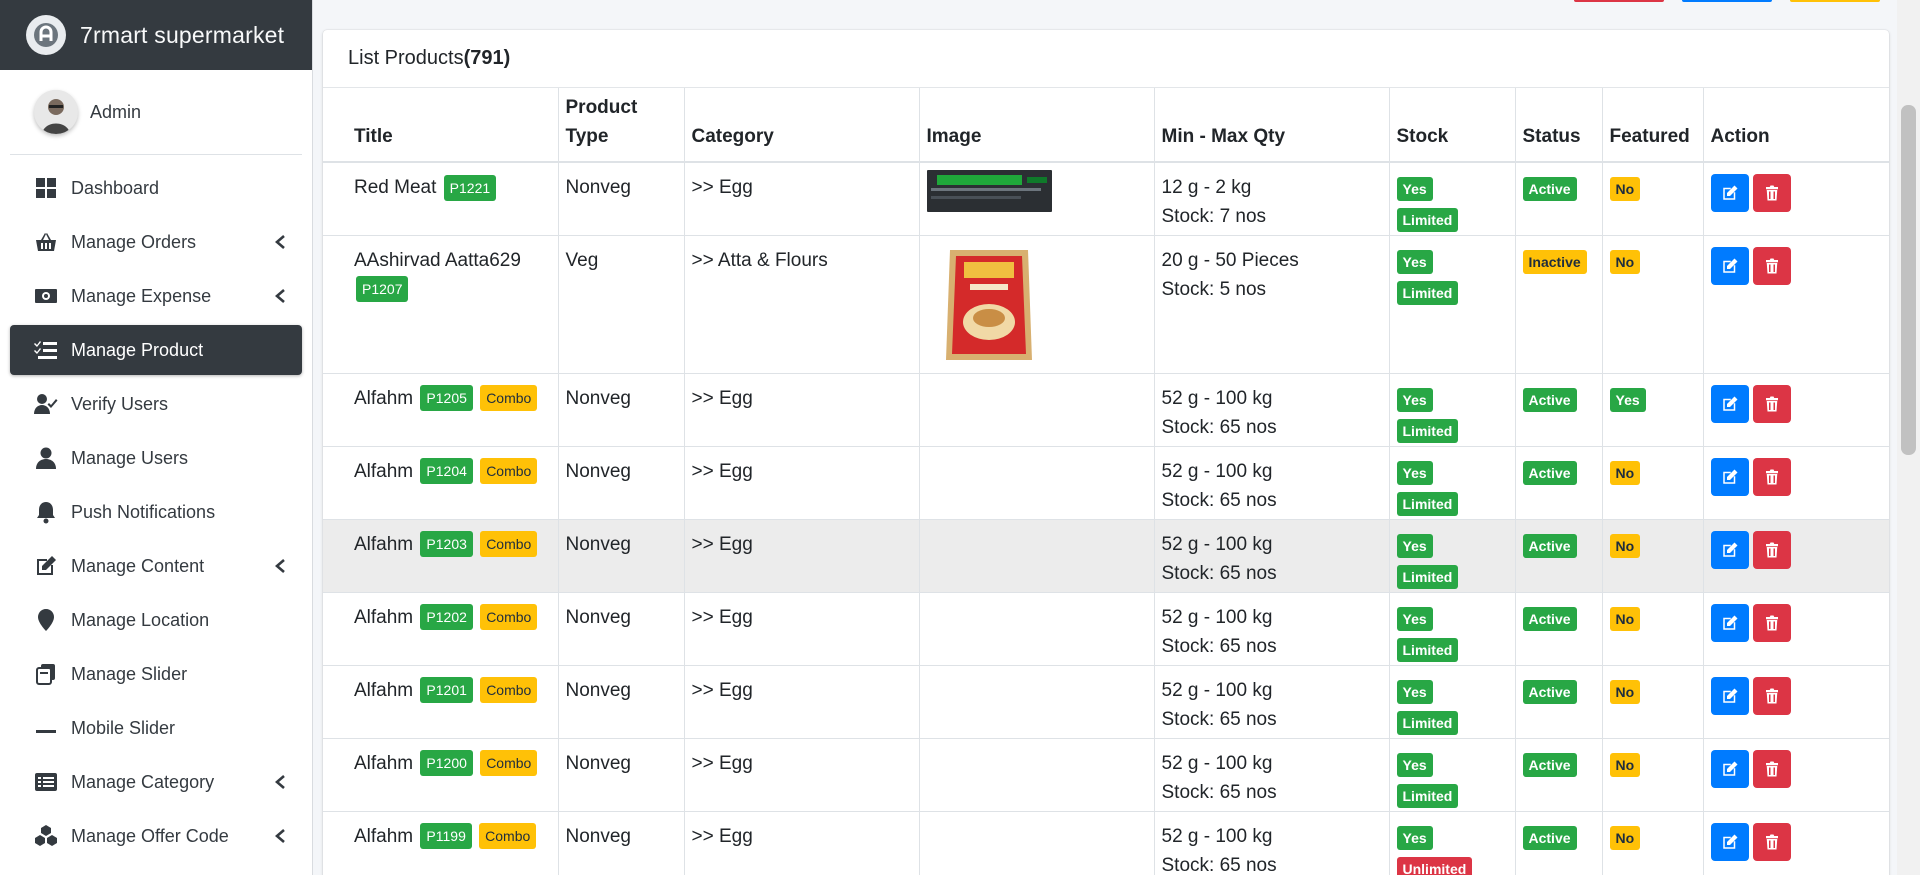  What do you see at coordinates (156, 242) in the screenshot?
I see `sidebar-item-manage-orders: Manage Orders` at bounding box center [156, 242].